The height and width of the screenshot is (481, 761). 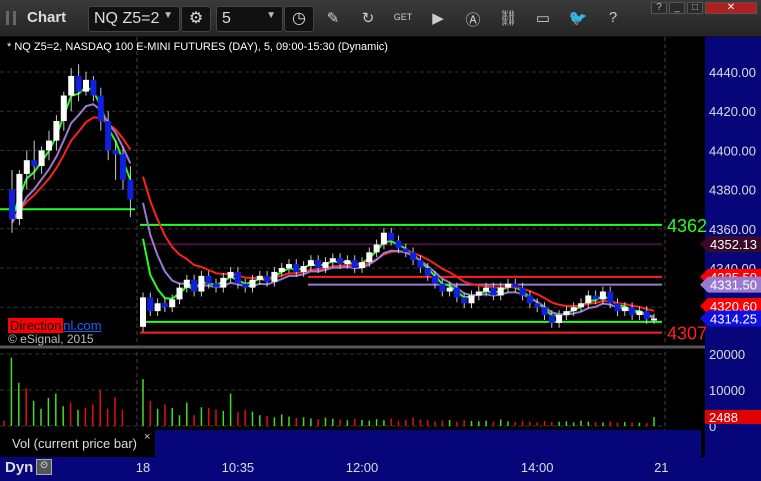 I want to click on level-label: 4307, so click(x=687, y=334).